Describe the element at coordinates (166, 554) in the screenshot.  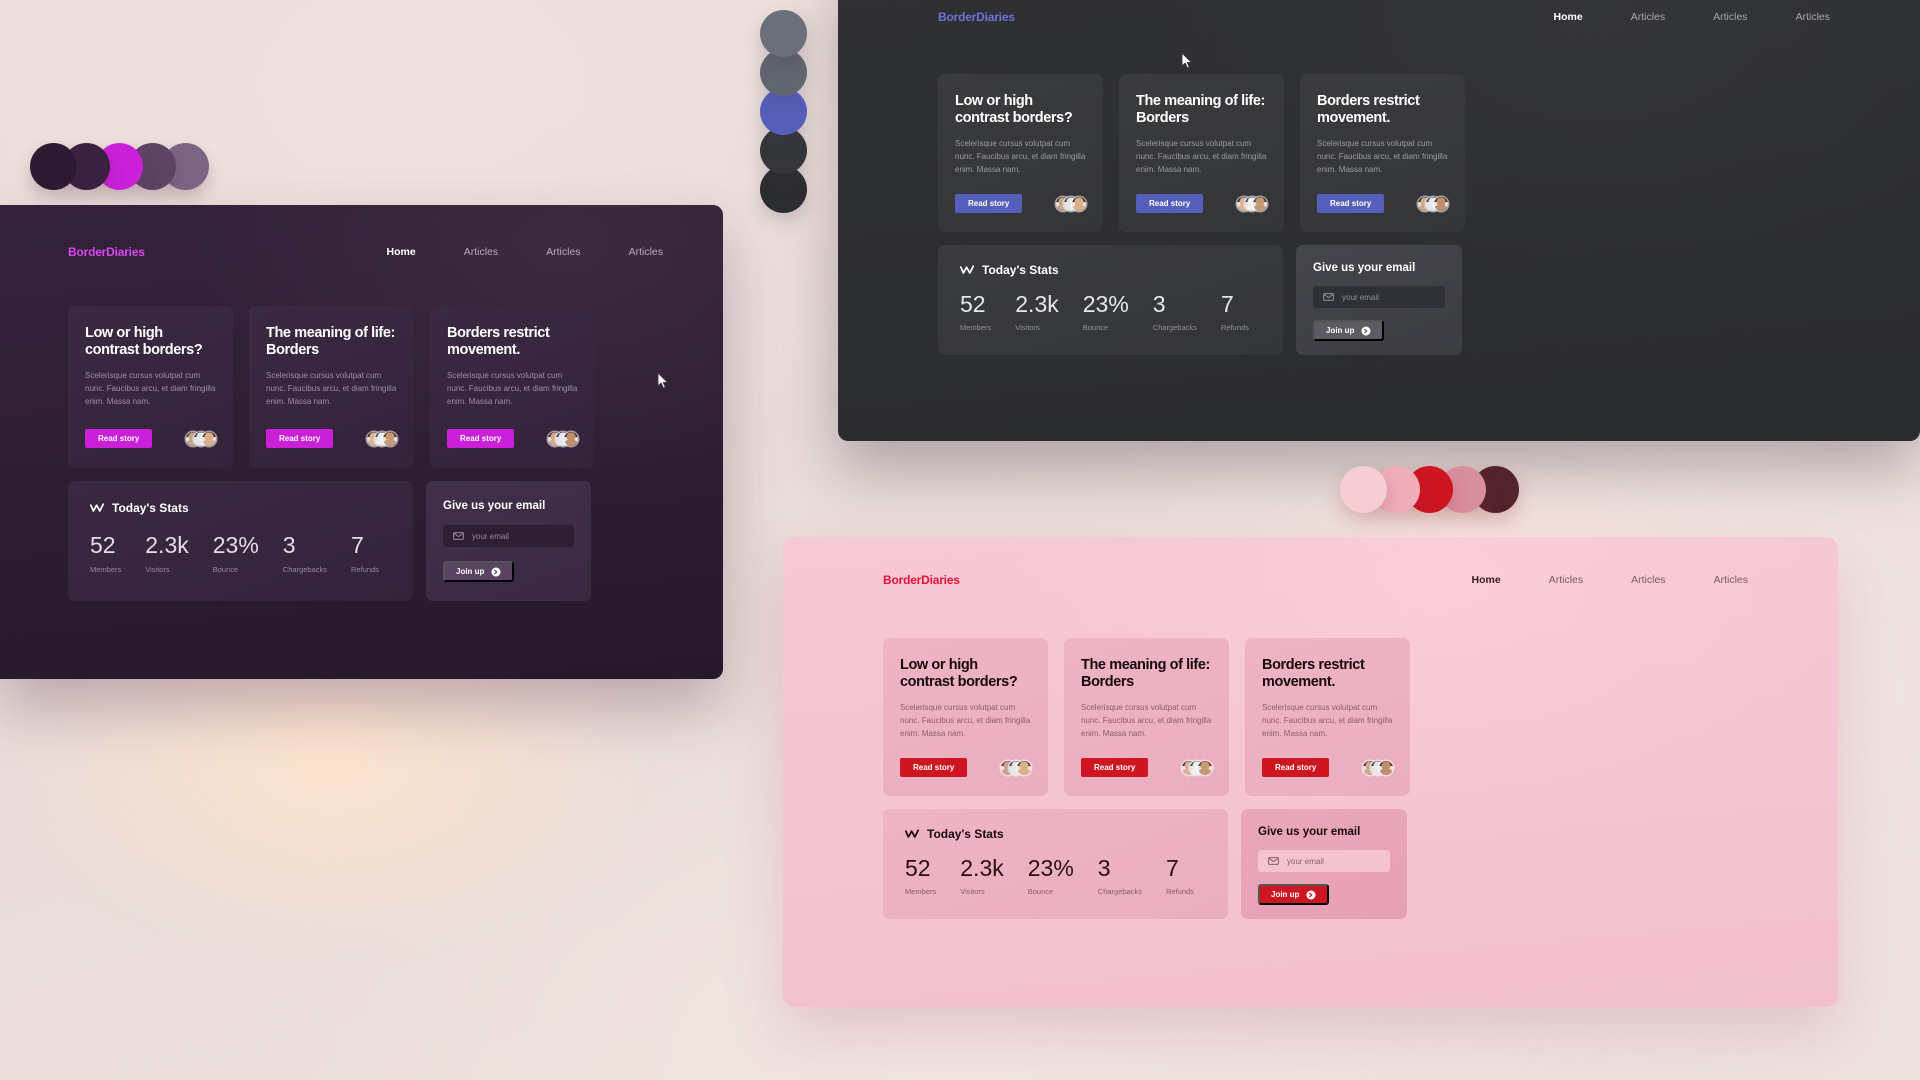
I see `stat-item: 2.3k Visitors` at that location.